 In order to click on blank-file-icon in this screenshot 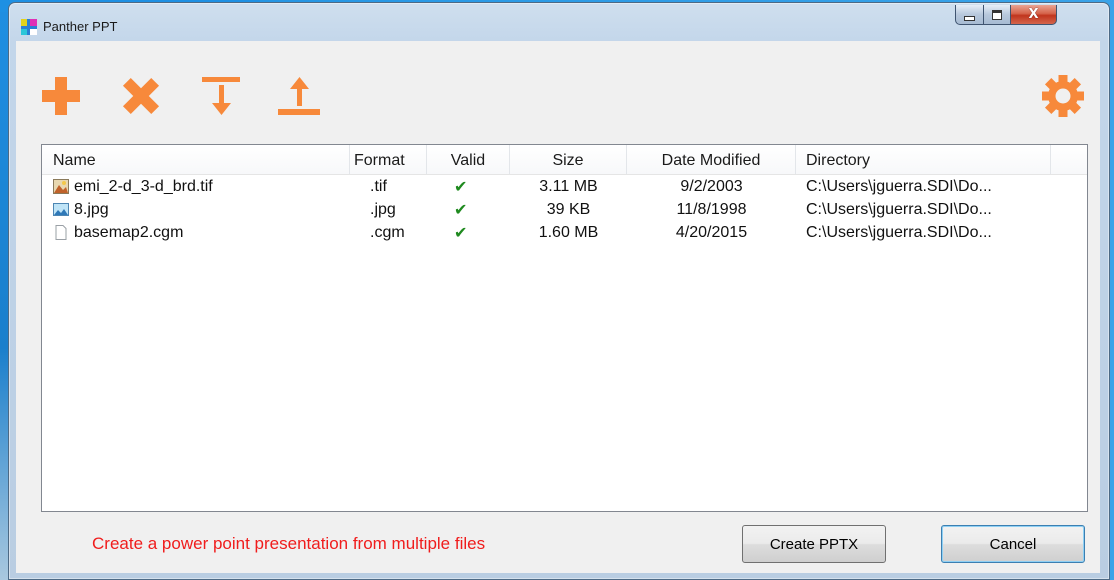, I will do `click(61, 232)`.